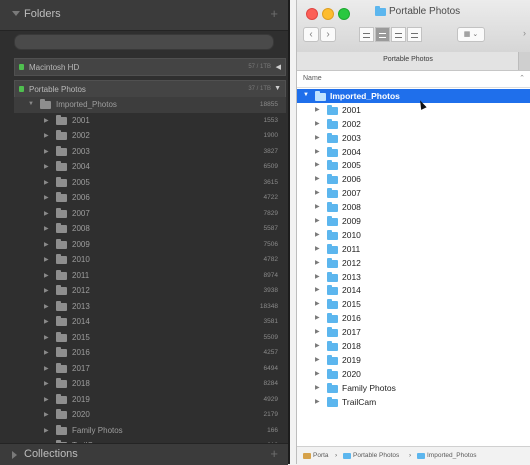 This screenshot has height=465, width=530. I want to click on finder-row: ▶ 2007, so click(413, 193).